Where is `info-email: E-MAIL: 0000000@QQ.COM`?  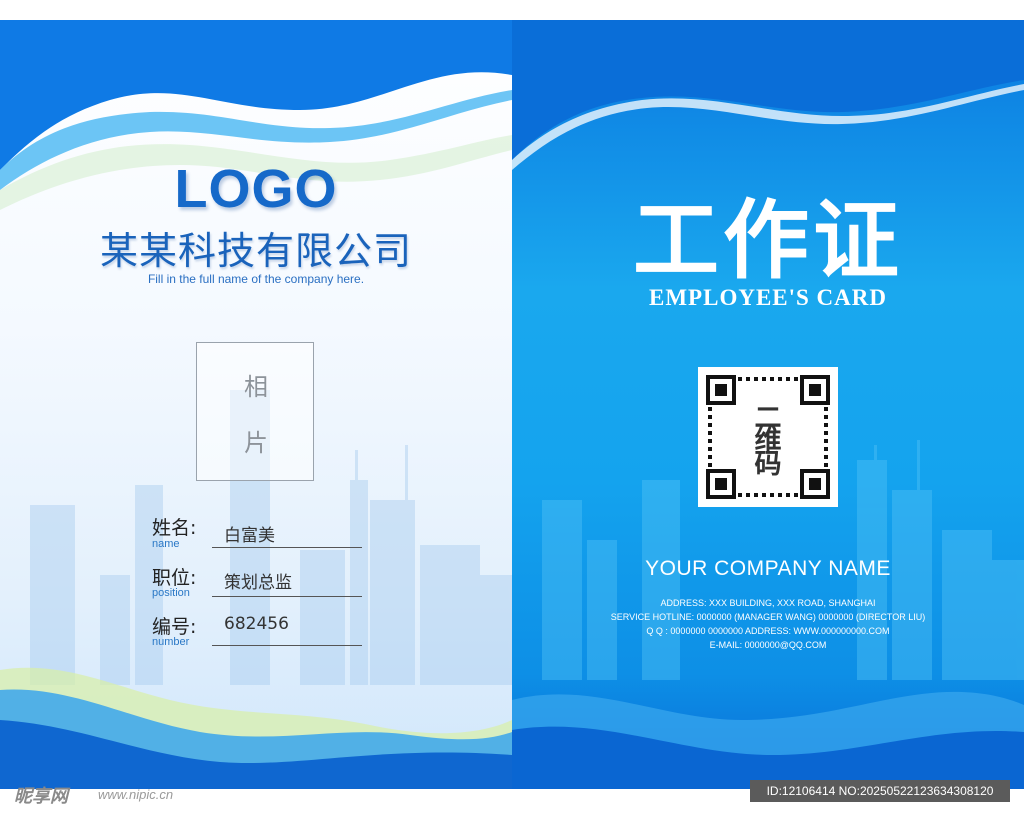 info-email: E-MAIL: 0000000@QQ.COM is located at coordinates (768, 645).